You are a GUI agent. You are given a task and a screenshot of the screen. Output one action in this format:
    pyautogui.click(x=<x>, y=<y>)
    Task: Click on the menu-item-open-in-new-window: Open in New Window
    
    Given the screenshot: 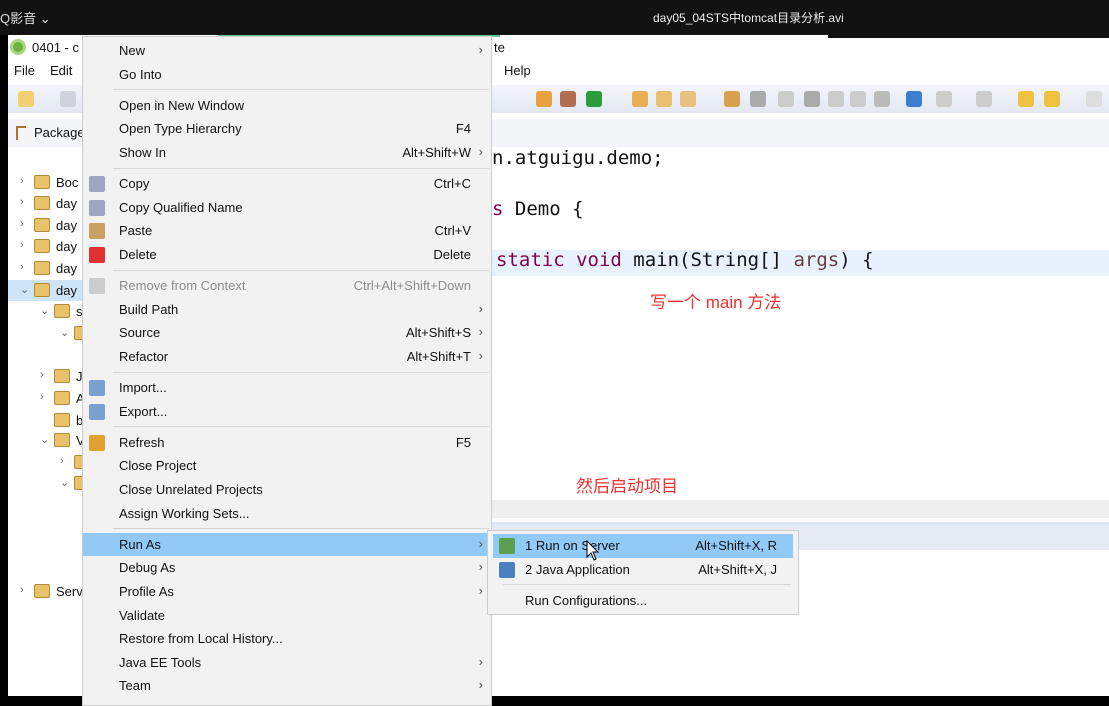 What is the action you would take?
    pyautogui.click(x=287, y=106)
    